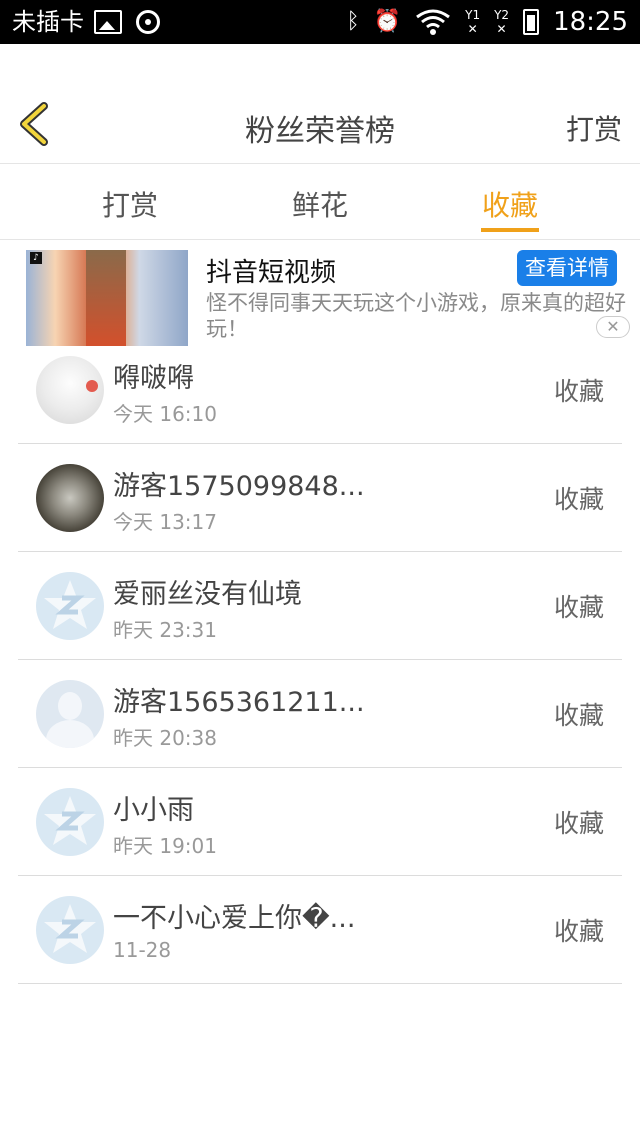  I want to click on timestamp: 今天 13:17, so click(165, 522).